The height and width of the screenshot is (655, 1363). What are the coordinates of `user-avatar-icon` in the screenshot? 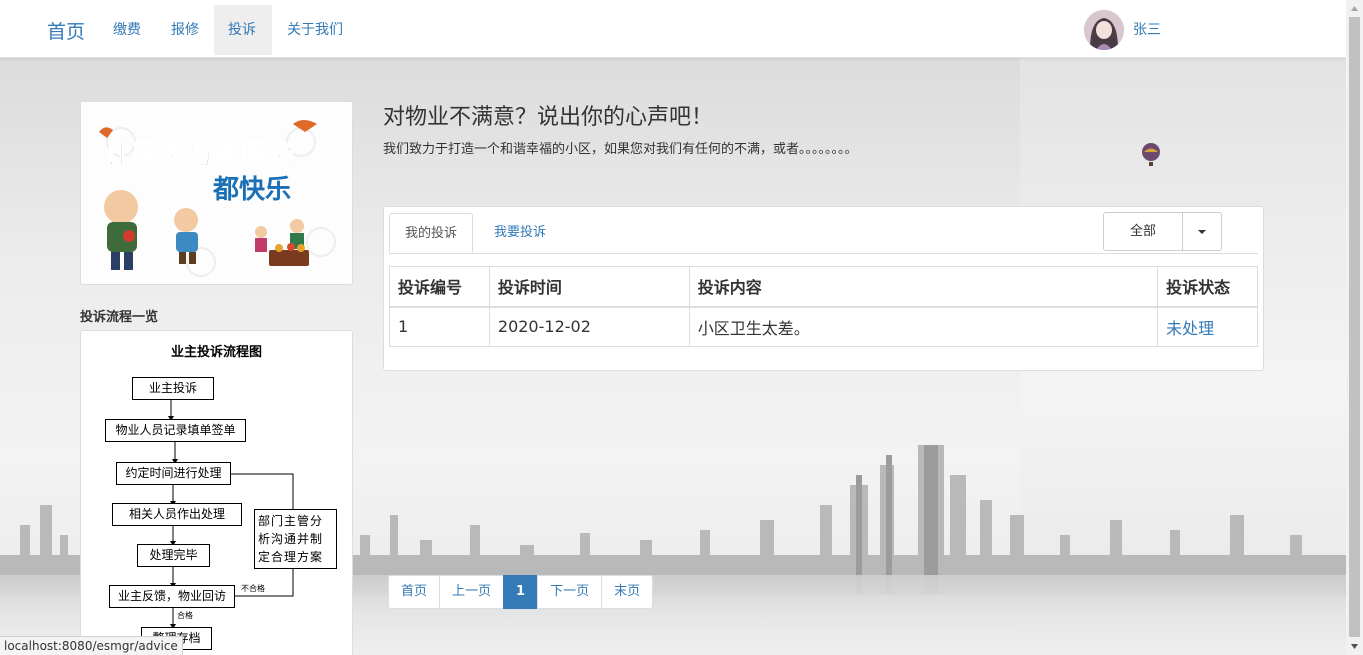 It's located at (1104, 30).